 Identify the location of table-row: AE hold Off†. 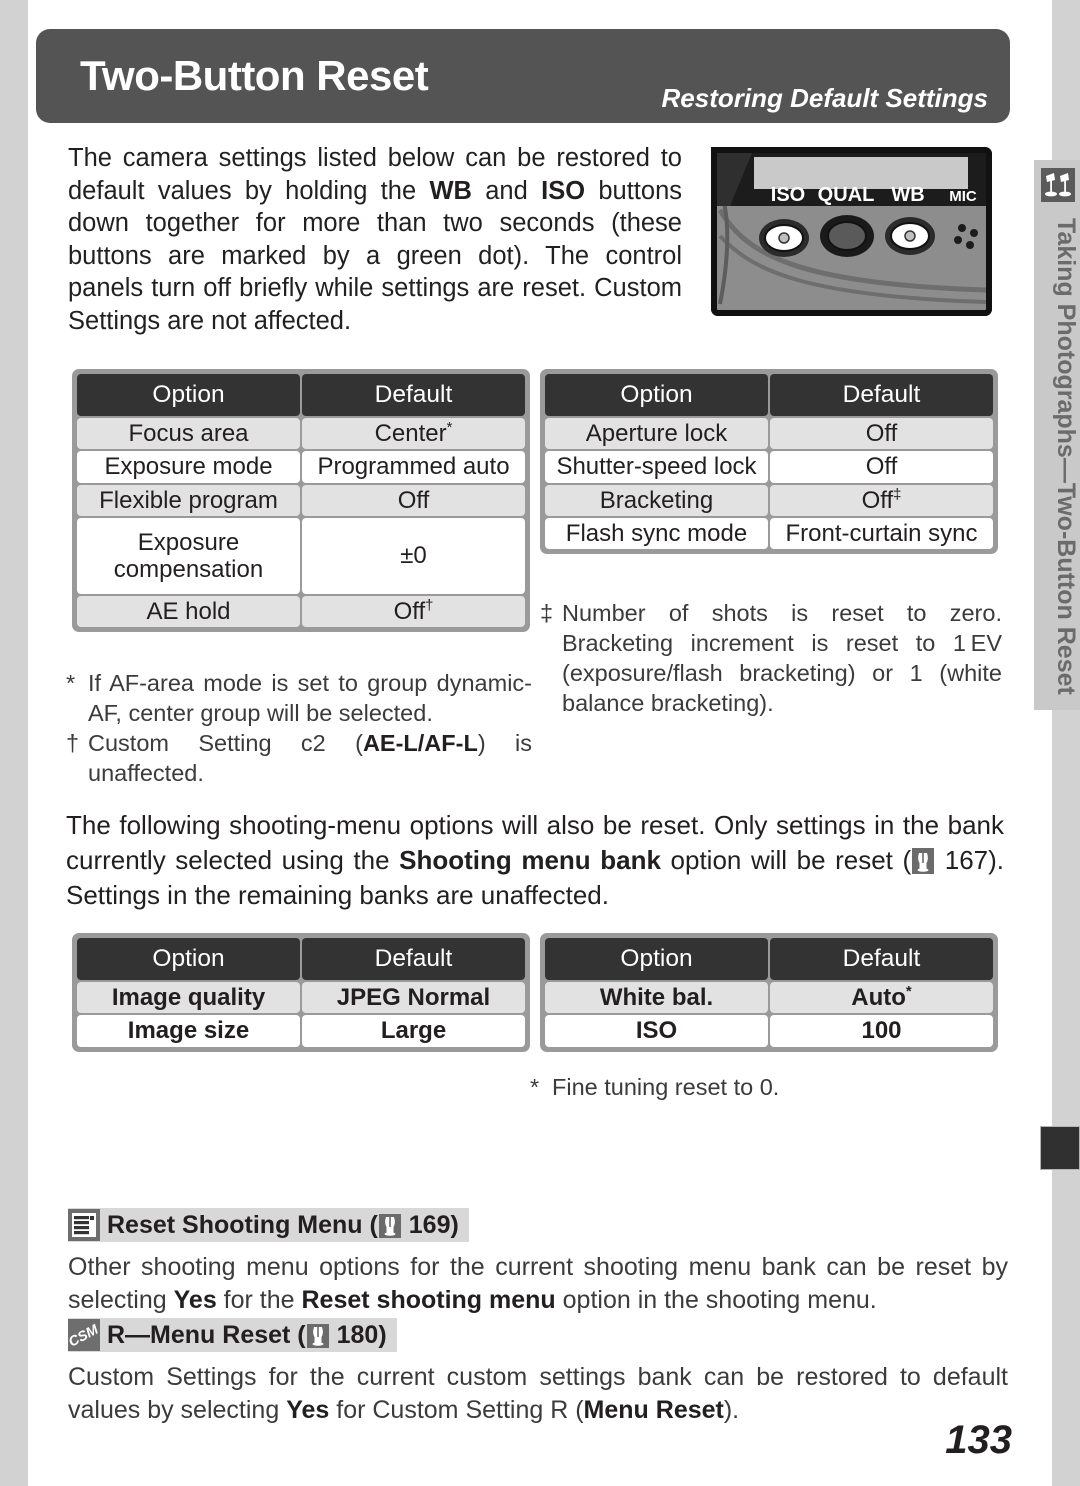
(301, 612).